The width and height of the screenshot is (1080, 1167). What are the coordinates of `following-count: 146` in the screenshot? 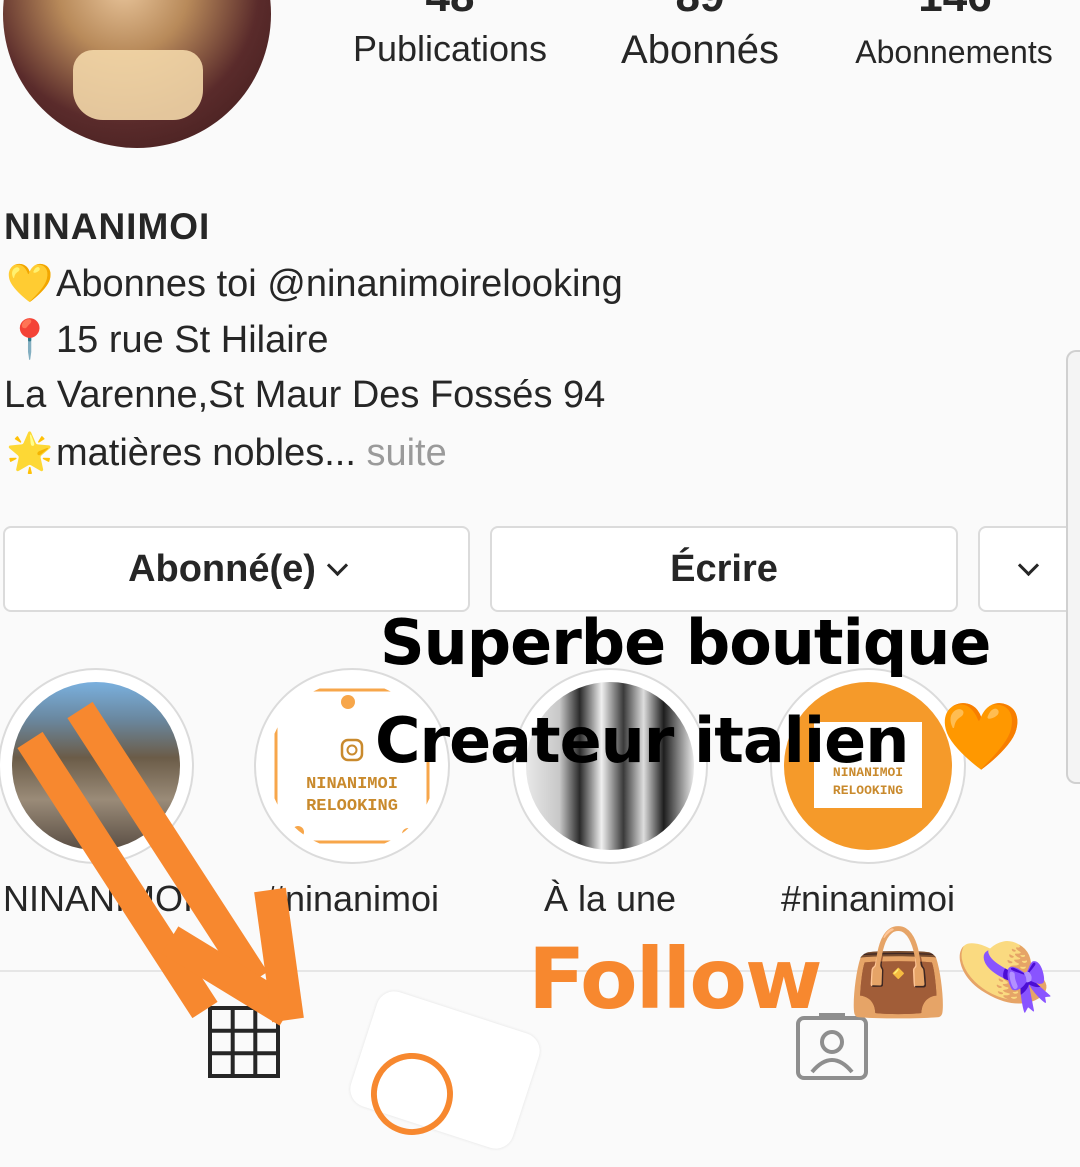 It's located at (955, 11).